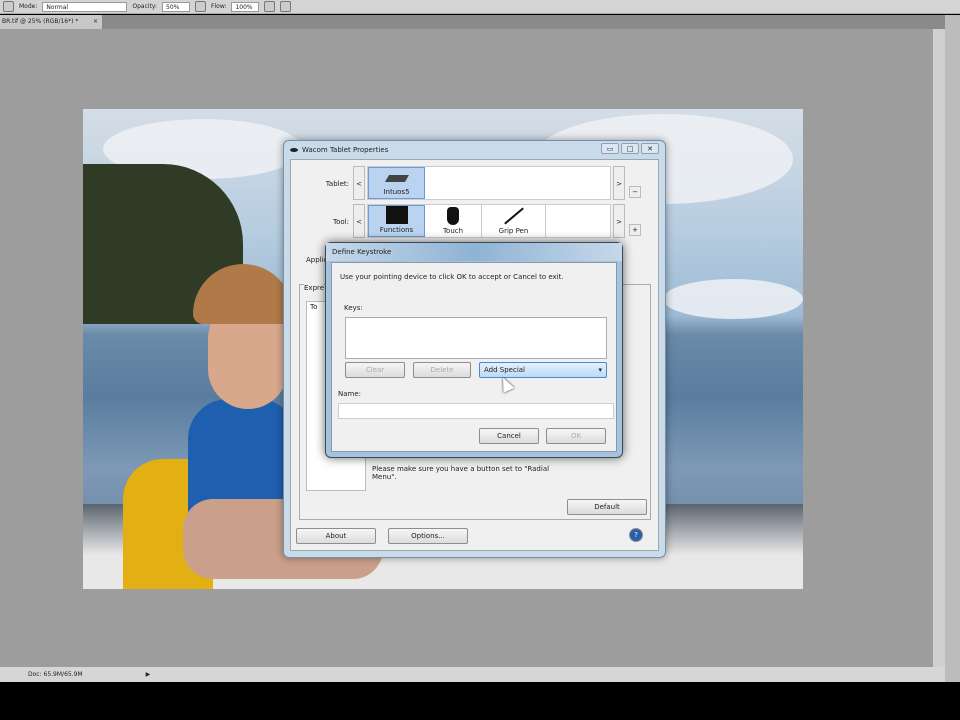 This screenshot has height=720, width=960. What do you see at coordinates (453, 216) in the screenshot?
I see `hand-touch-icon` at bounding box center [453, 216].